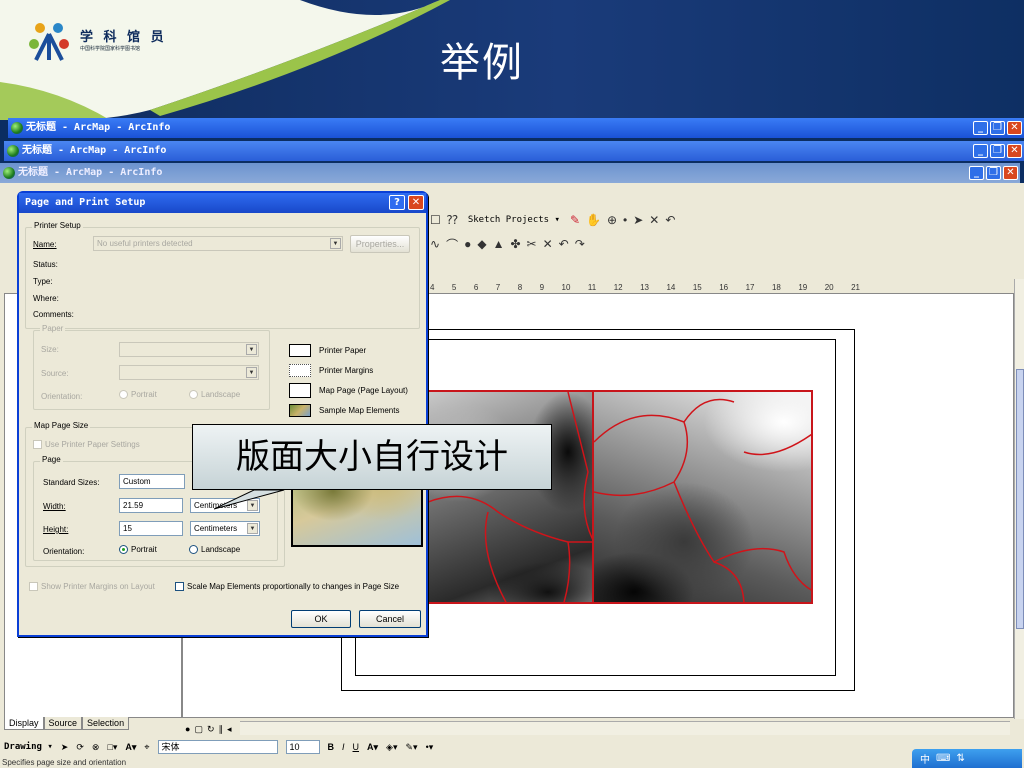 The image size is (1024, 768). I want to click on pause-icon: ∥, so click(221, 729).